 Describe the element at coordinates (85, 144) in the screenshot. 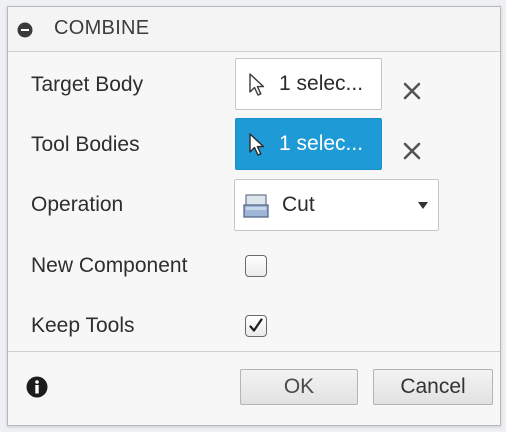

I see `tool-bodies-label: Tool Bodies` at that location.